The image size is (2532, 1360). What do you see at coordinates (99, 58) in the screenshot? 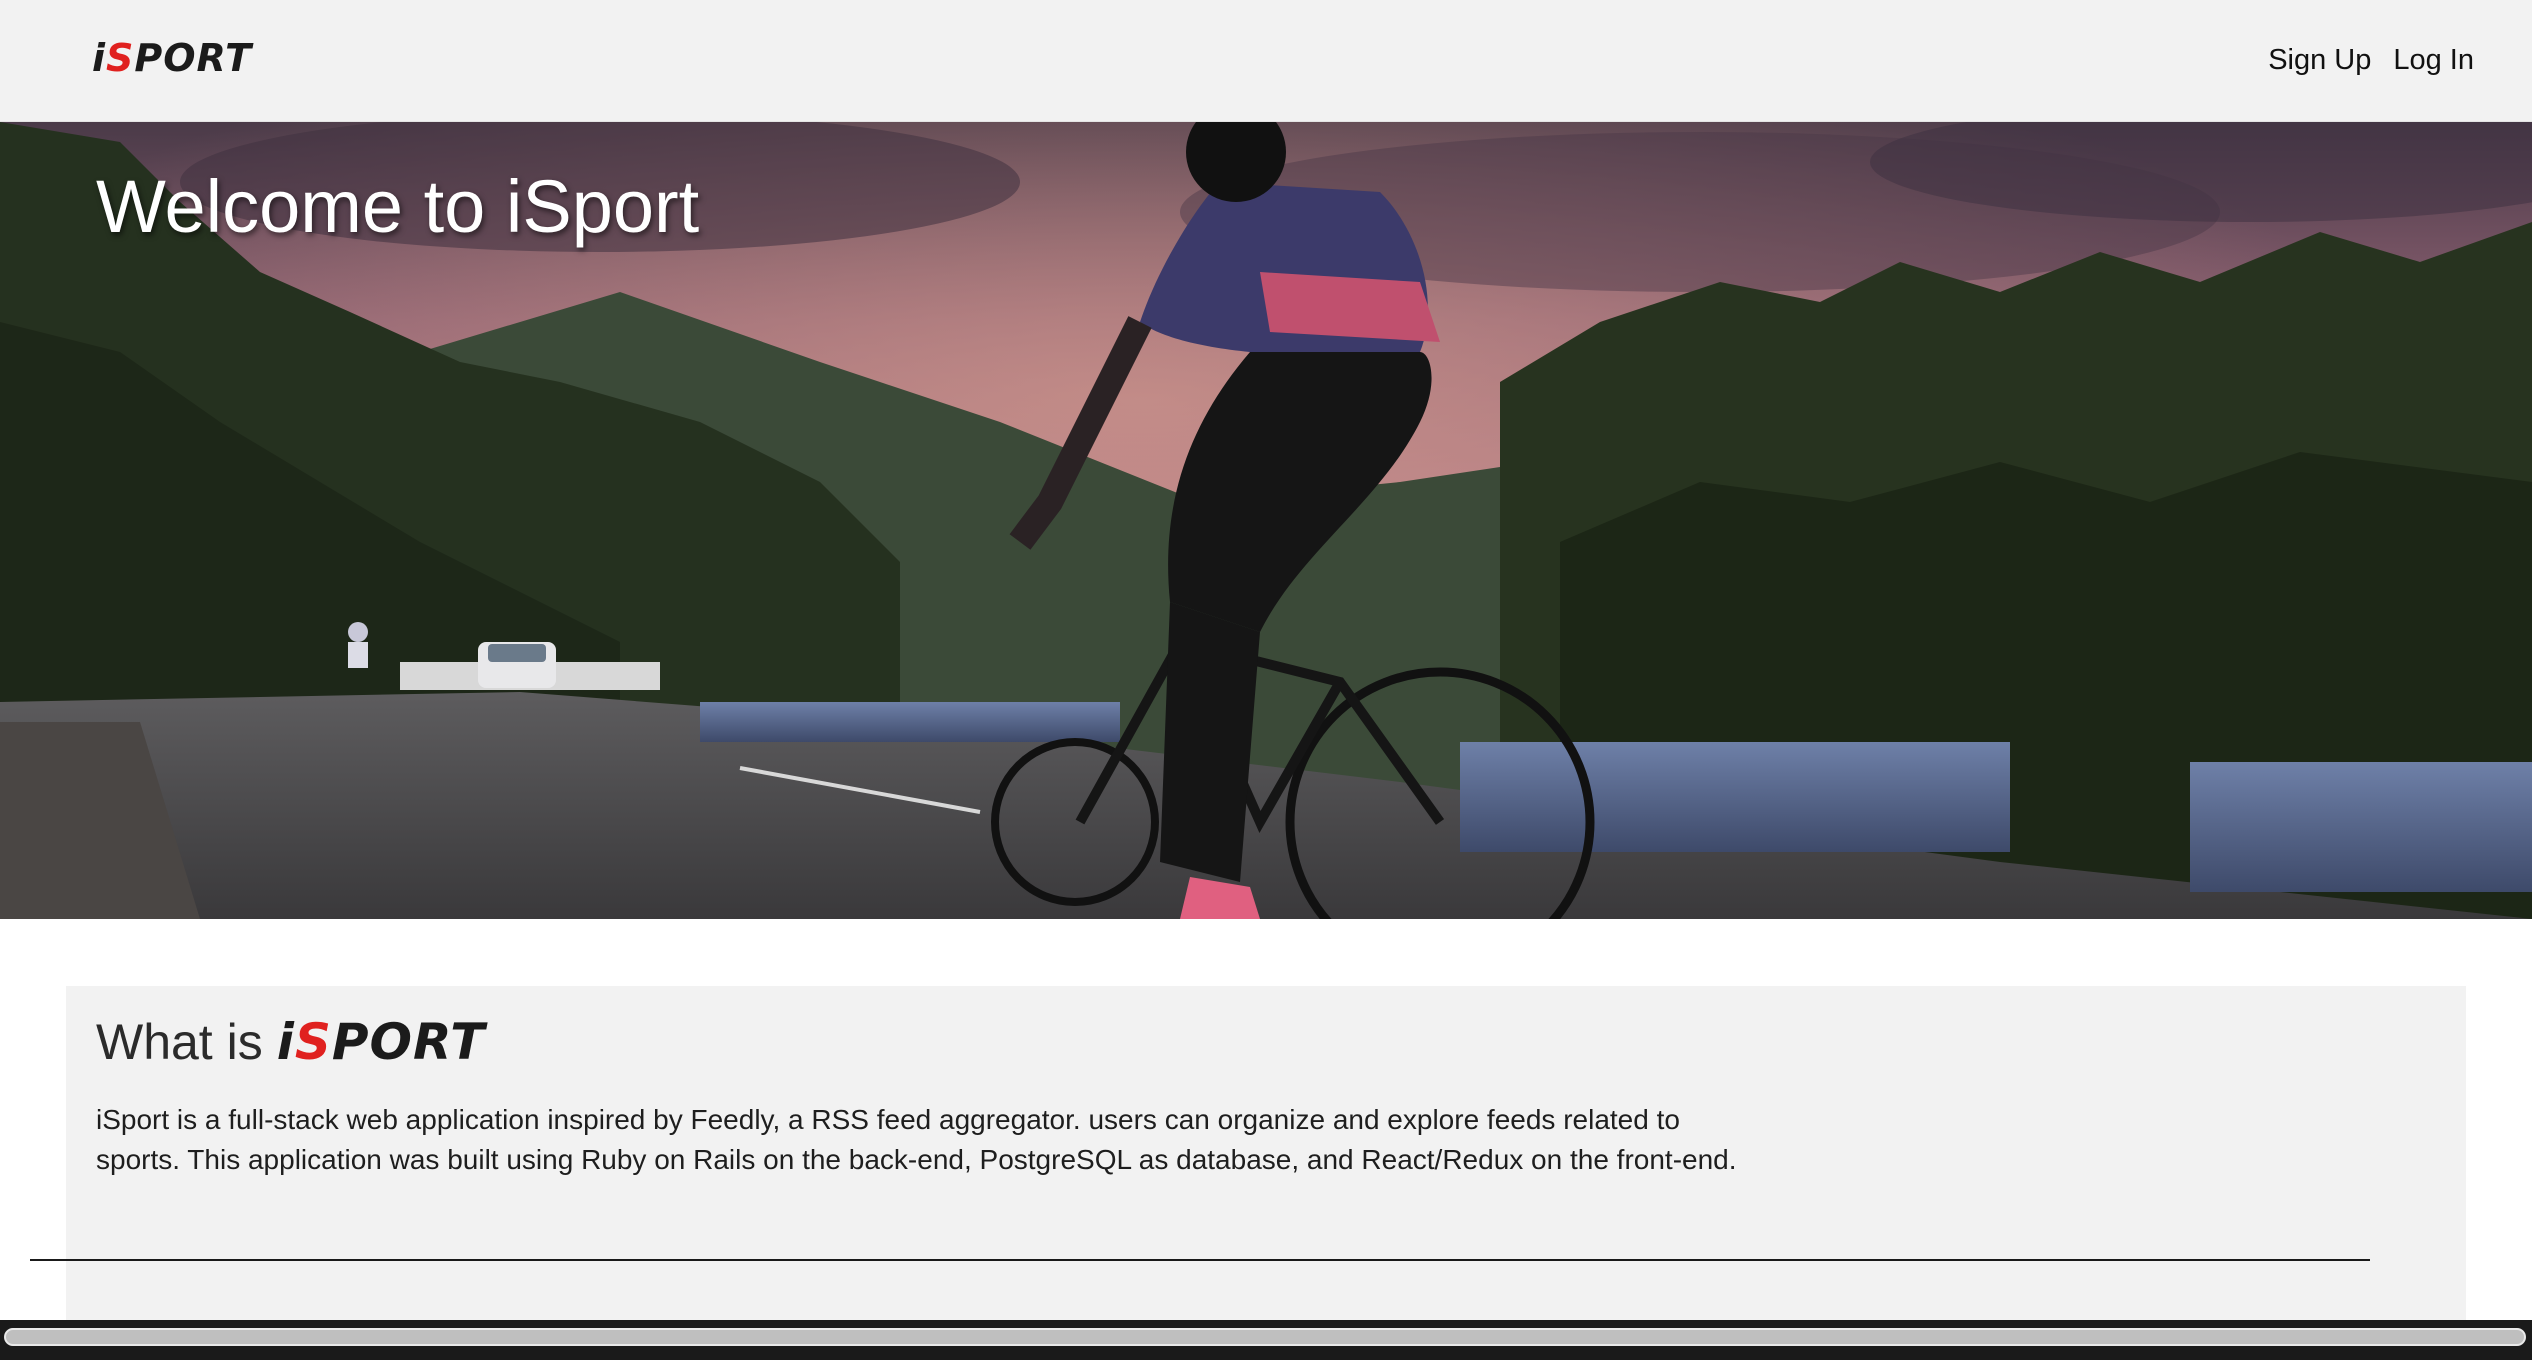
I see `logo-i: i` at bounding box center [99, 58].